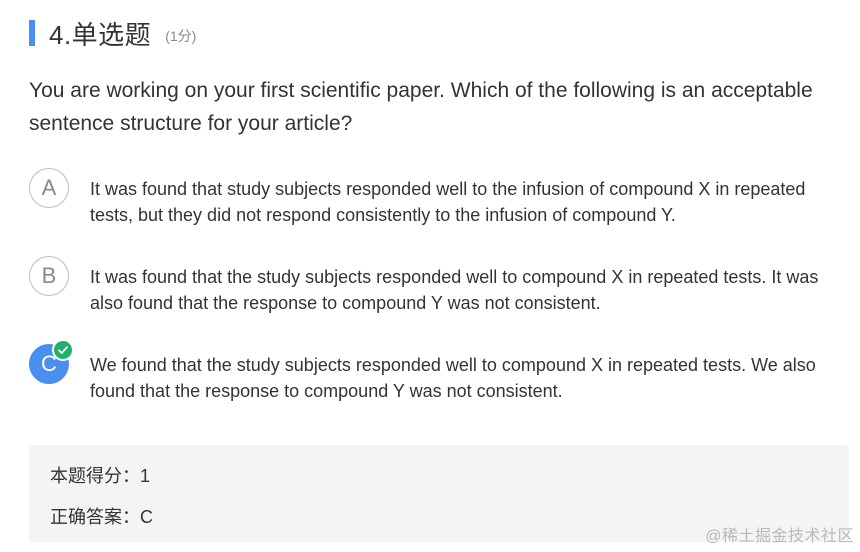  I want to click on question-header: 4.单选题 (1分), so click(112, 33).